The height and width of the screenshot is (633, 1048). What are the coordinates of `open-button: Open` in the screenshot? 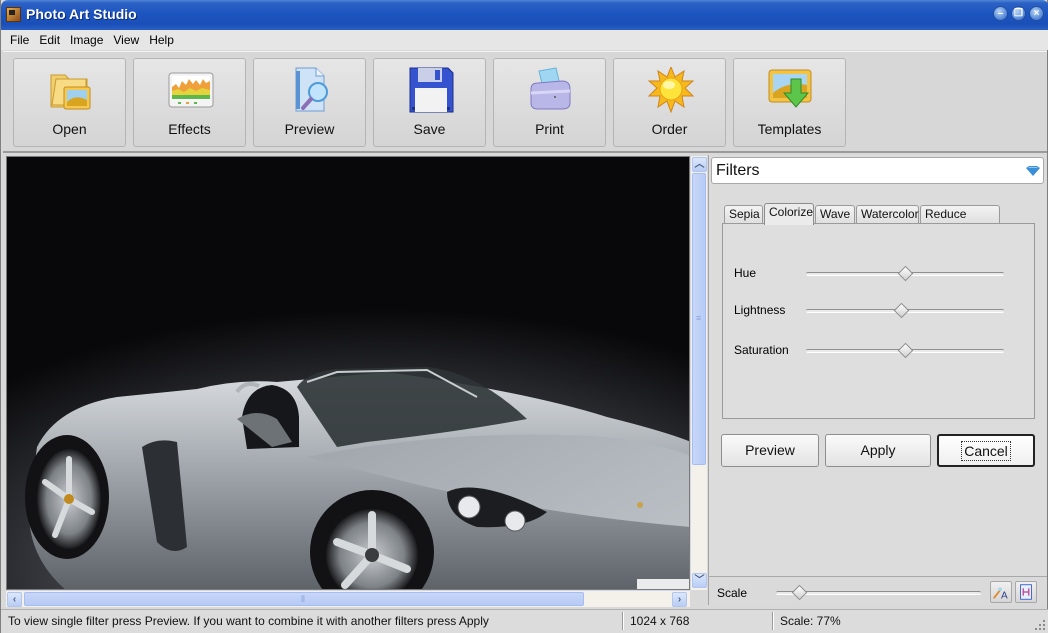 It's located at (69, 102).